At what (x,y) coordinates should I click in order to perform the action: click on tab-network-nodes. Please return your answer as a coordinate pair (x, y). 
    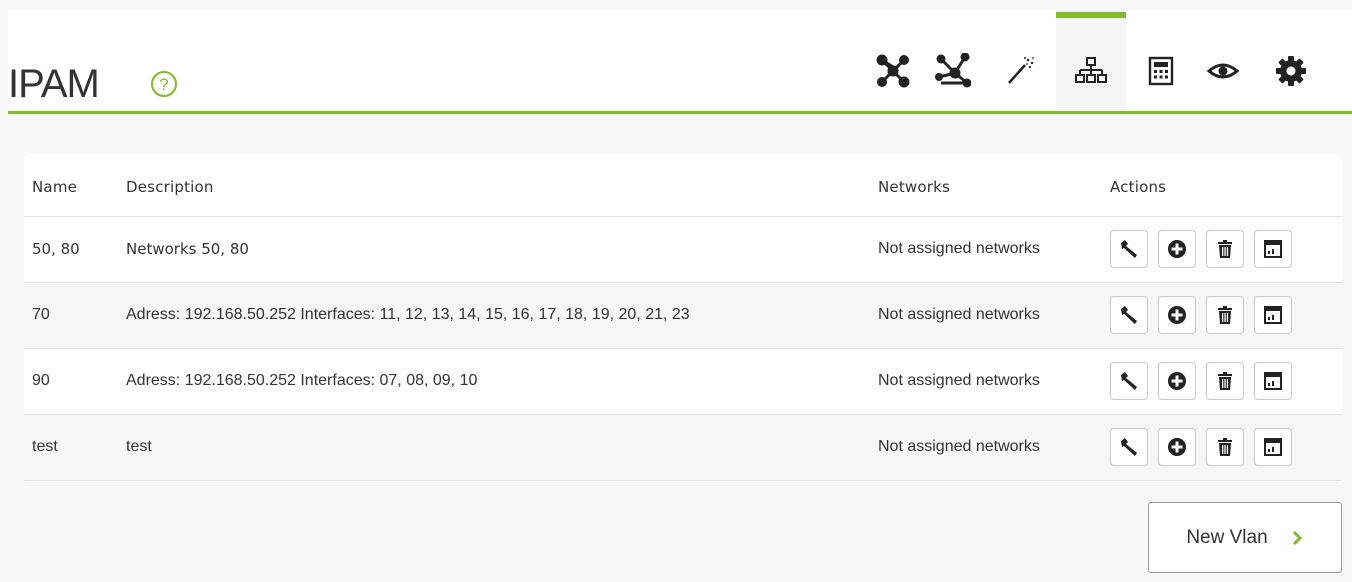
    Looking at the image, I should click on (953, 60).